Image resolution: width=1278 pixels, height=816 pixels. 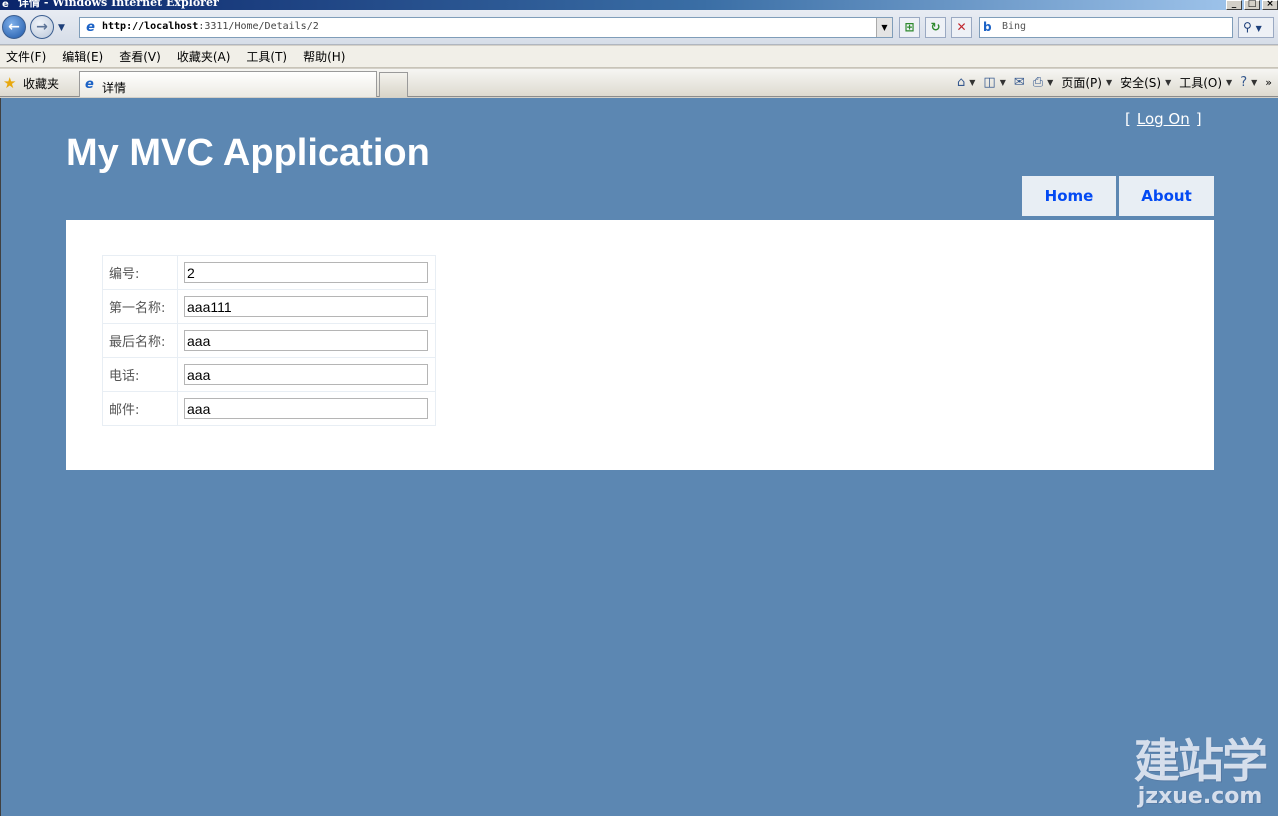 I want to click on url-path: :3311/Home/Details/2, so click(x=258, y=26).